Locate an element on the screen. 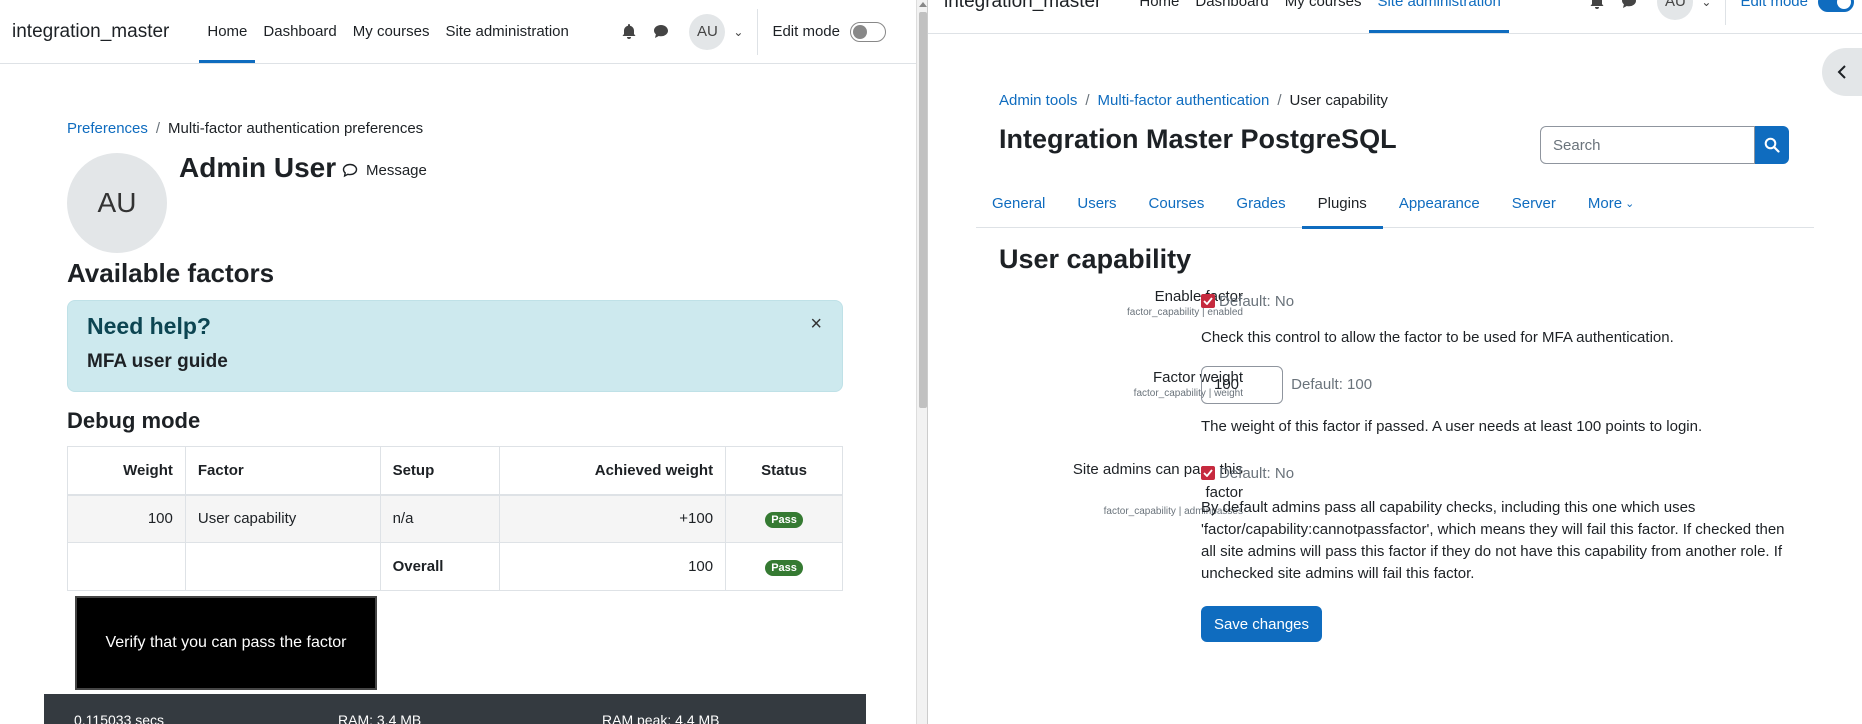 The image size is (1862, 724). close-icon: × is located at coordinates (816, 324).